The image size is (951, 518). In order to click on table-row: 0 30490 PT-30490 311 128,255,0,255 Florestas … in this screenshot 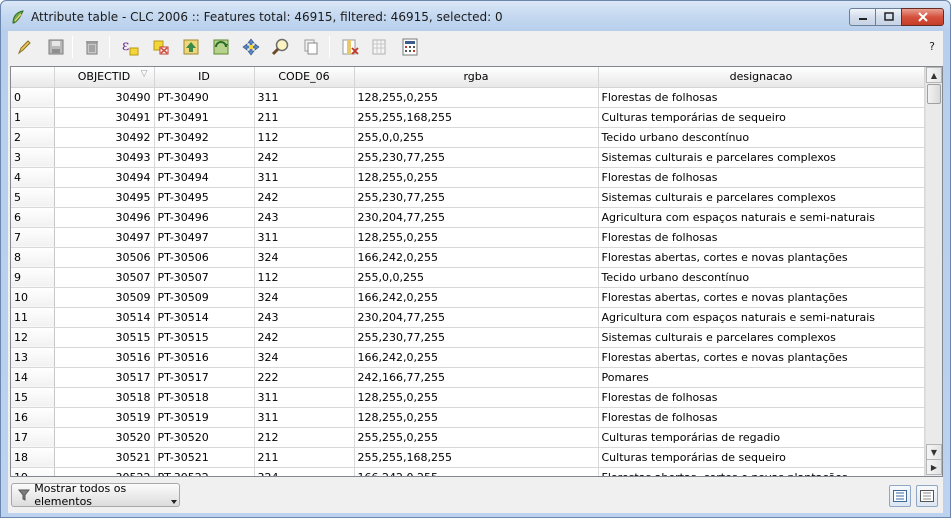, I will do `click(468, 97)`.